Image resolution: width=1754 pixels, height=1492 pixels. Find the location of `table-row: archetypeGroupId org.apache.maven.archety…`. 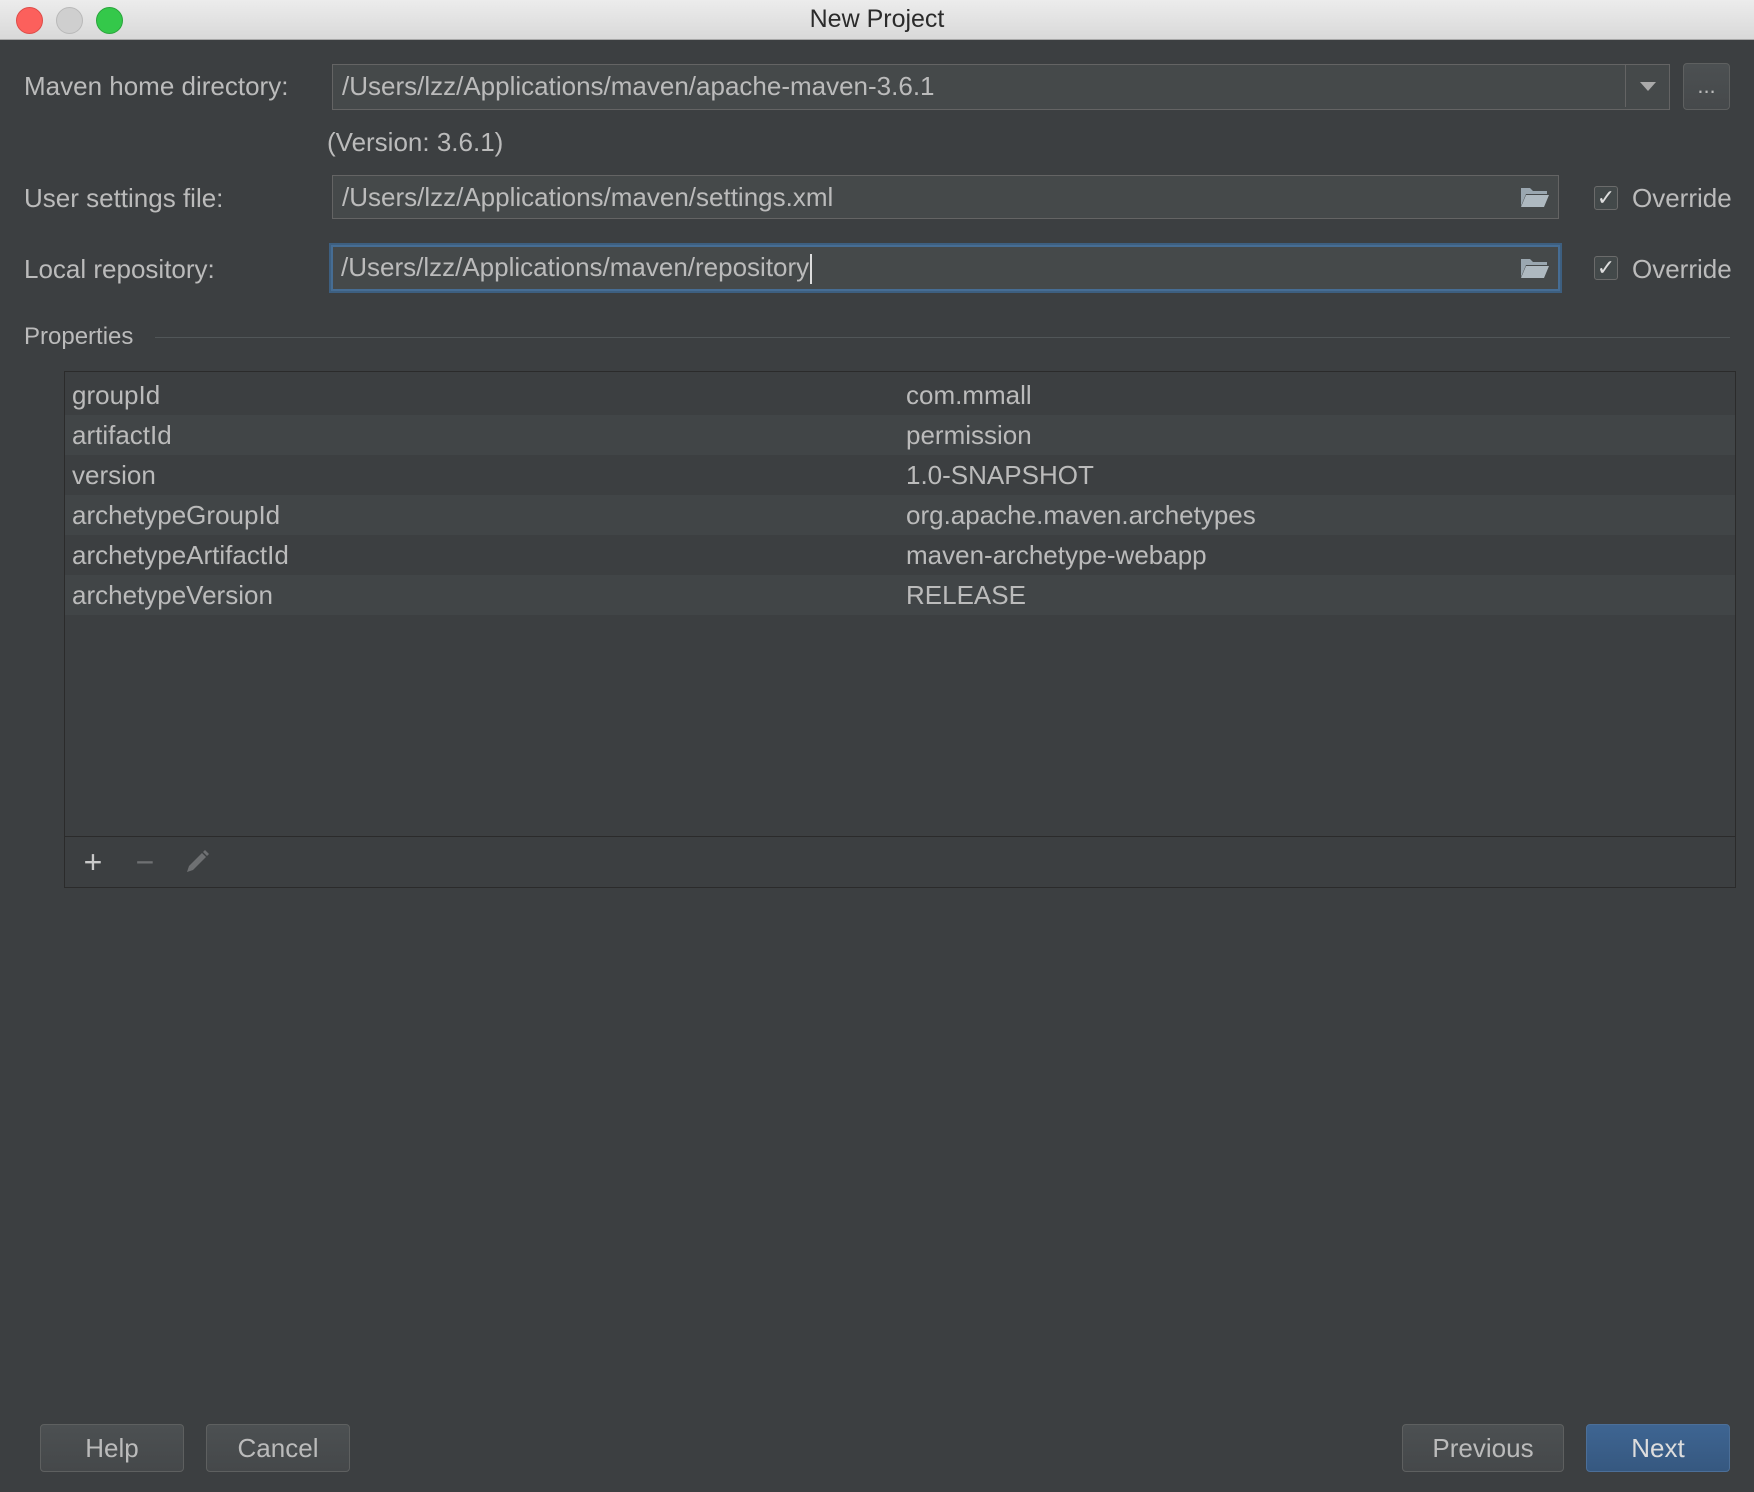

table-row: archetypeGroupId org.apache.maven.archety… is located at coordinates (900, 515).